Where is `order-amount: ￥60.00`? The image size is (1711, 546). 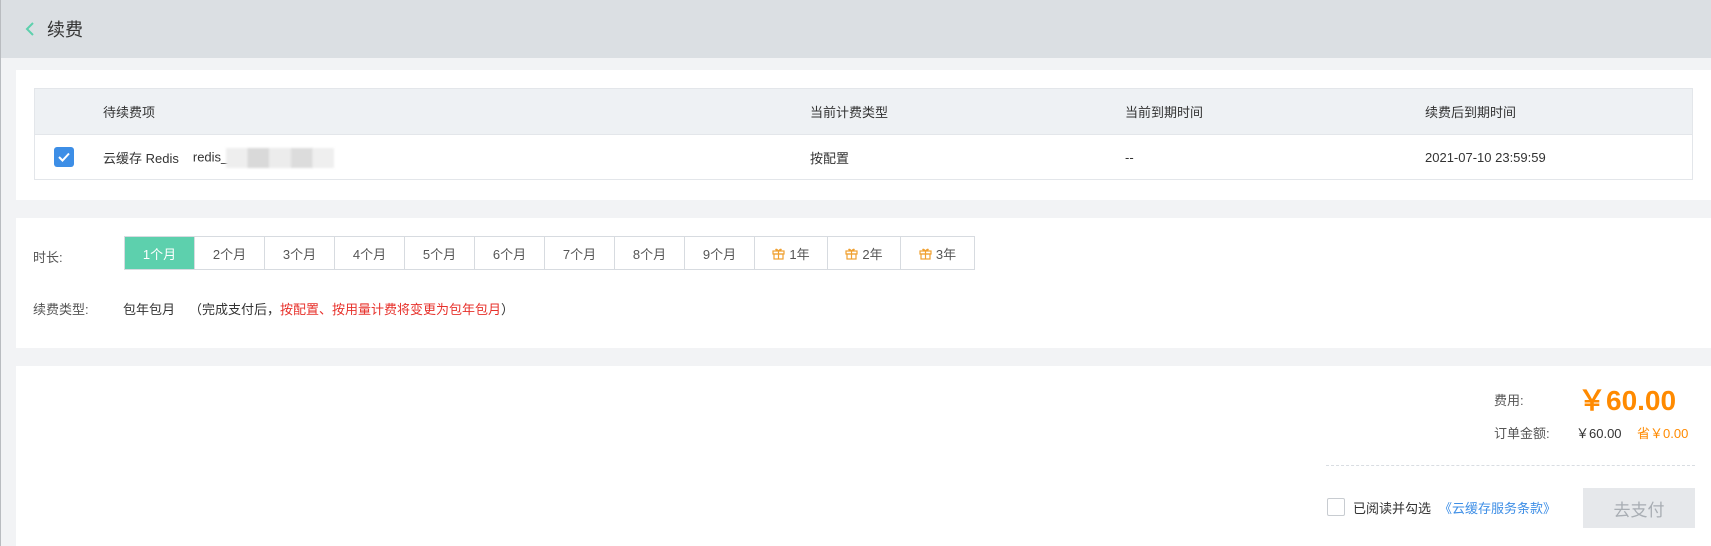
order-amount: ￥60.00 is located at coordinates (1599, 433).